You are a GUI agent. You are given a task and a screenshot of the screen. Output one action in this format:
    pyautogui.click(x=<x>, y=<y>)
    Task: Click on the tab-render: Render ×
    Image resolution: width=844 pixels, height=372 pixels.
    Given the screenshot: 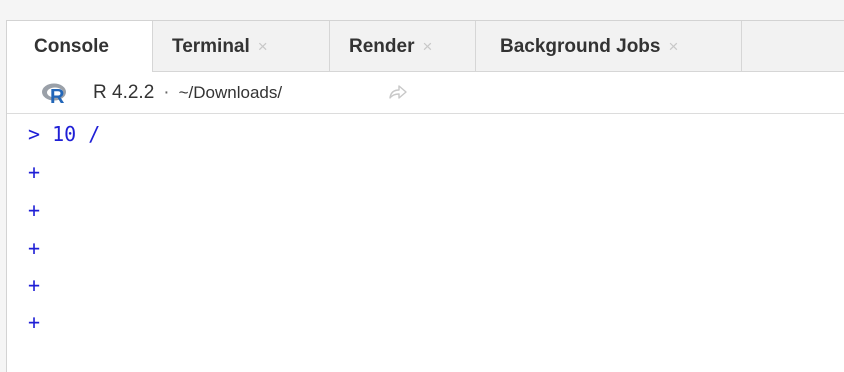 What is the action you would take?
    pyautogui.click(x=403, y=46)
    